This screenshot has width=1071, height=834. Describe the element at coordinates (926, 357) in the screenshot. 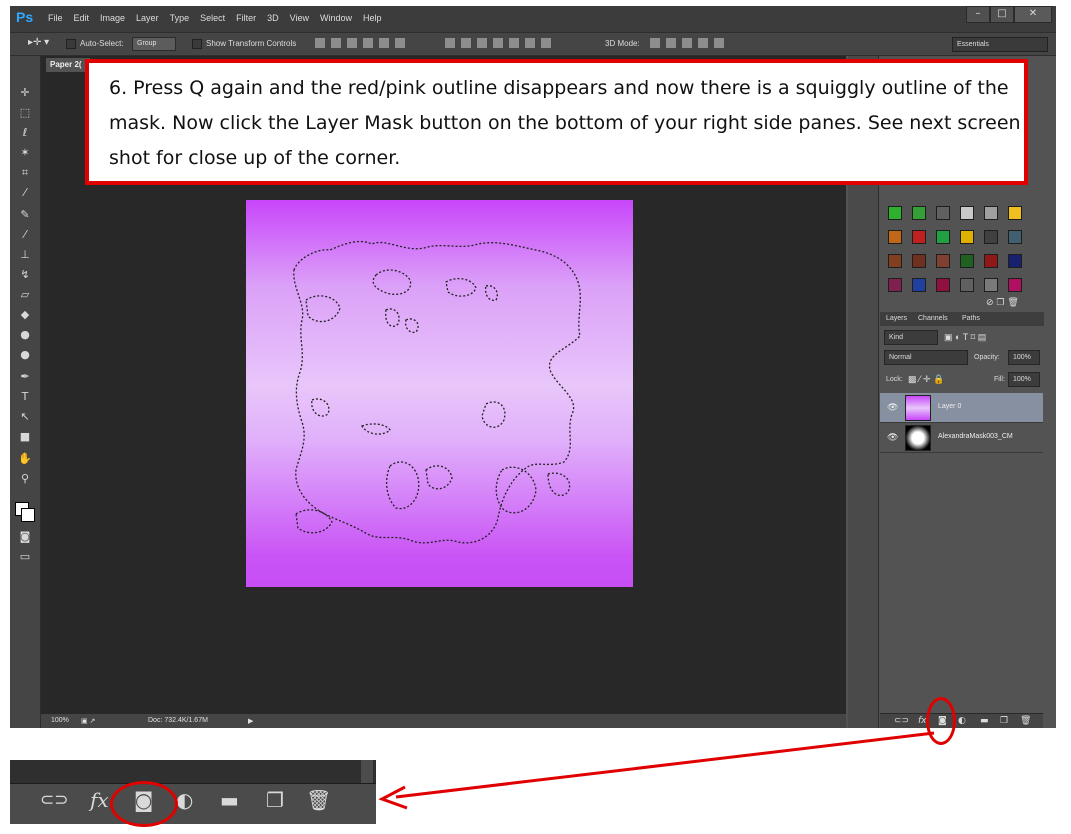

I see `blend-mode-dropdown: Normal` at that location.